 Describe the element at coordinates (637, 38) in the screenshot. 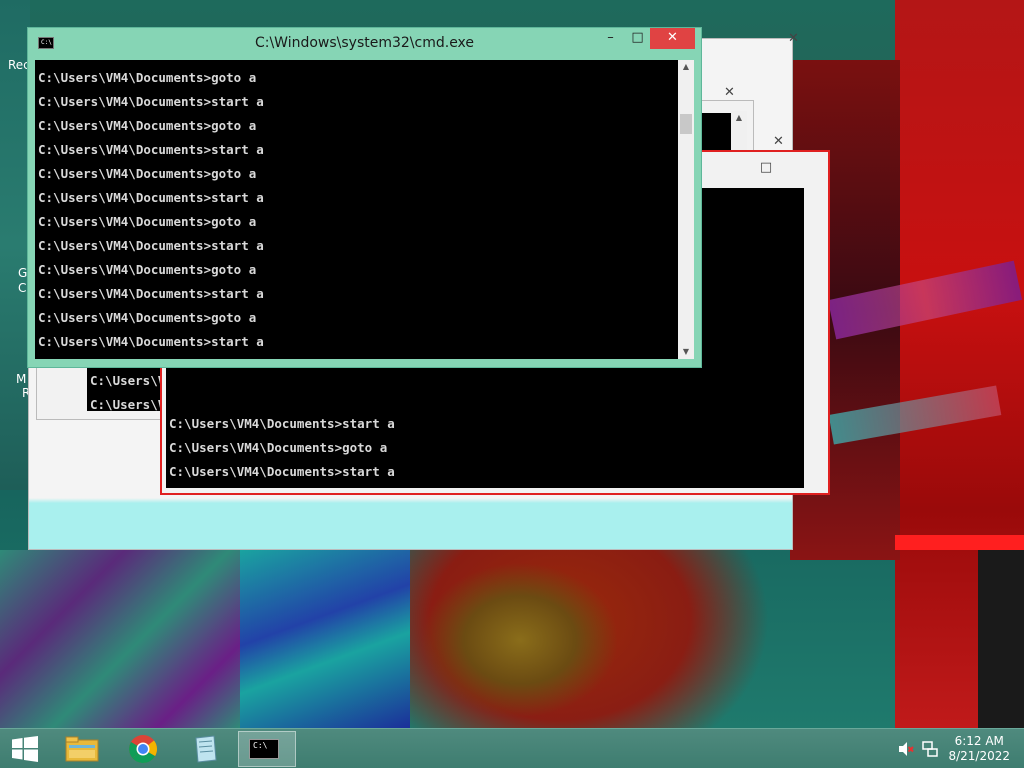

I see `maximize-button: □` at that location.